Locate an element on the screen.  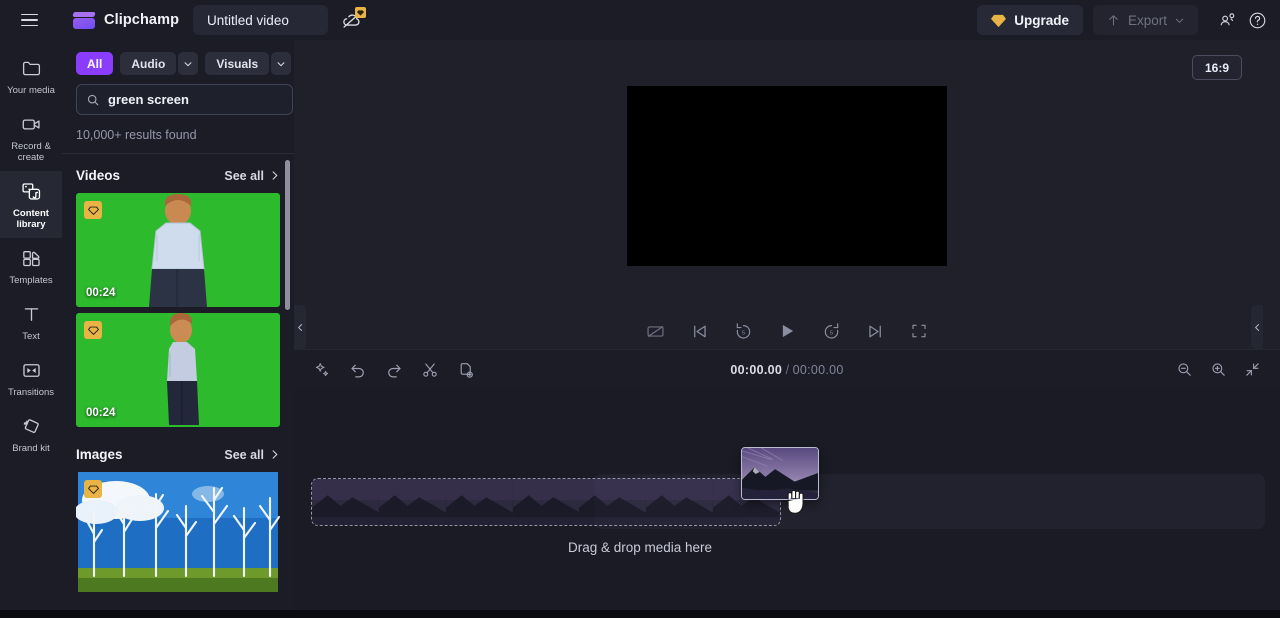
export-label: Export is located at coordinates (1147, 20).